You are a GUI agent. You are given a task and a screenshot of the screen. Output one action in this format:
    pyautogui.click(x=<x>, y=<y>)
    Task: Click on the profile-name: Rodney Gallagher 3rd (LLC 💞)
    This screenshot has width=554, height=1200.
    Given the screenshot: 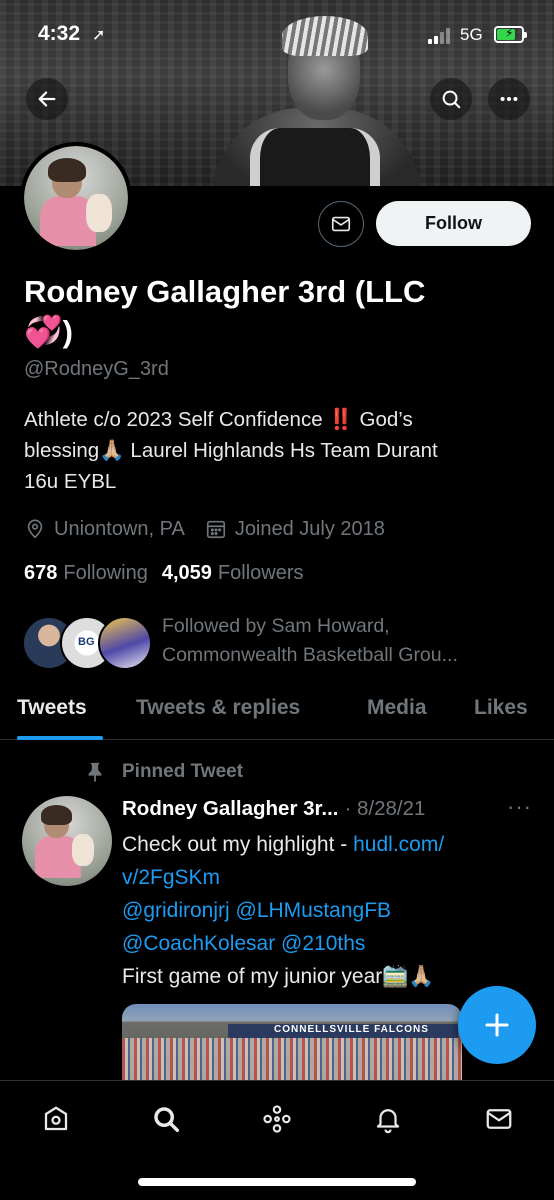 What is the action you would take?
    pyautogui.click(x=274, y=312)
    